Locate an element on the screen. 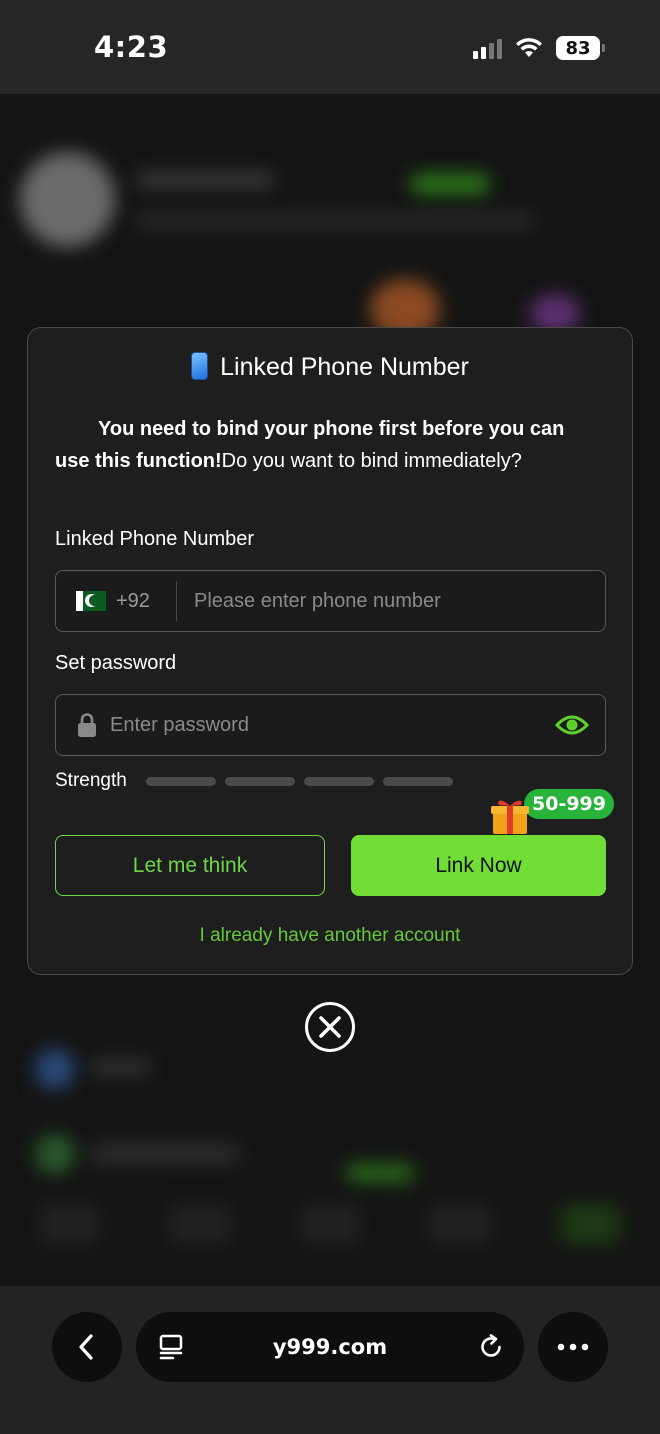 The image size is (660, 1434). password-input: Enter password is located at coordinates (330, 725).